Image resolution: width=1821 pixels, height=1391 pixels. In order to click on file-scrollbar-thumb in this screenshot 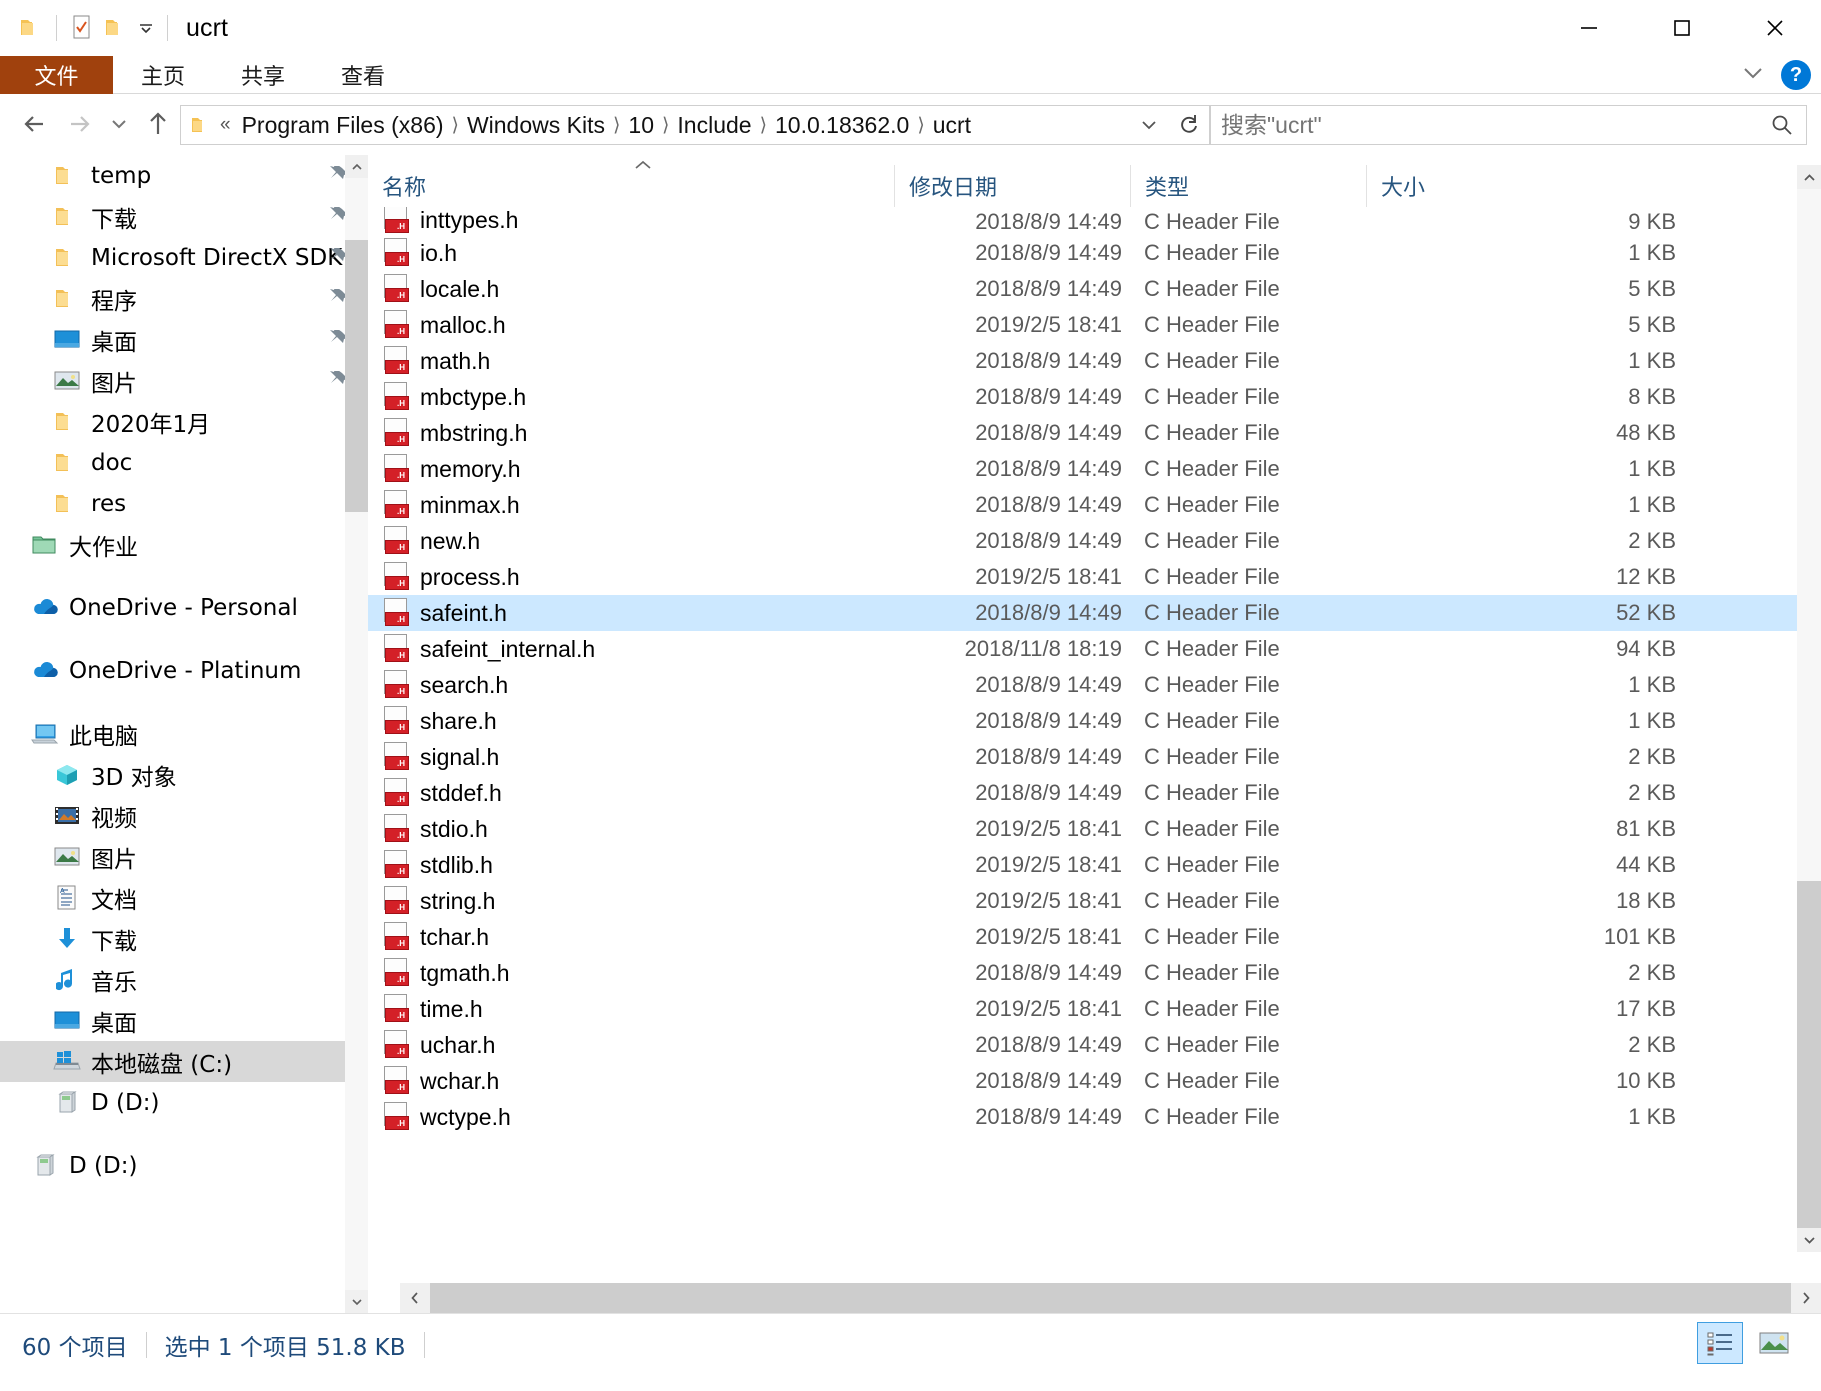, I will do `click(1809, 1055)`.